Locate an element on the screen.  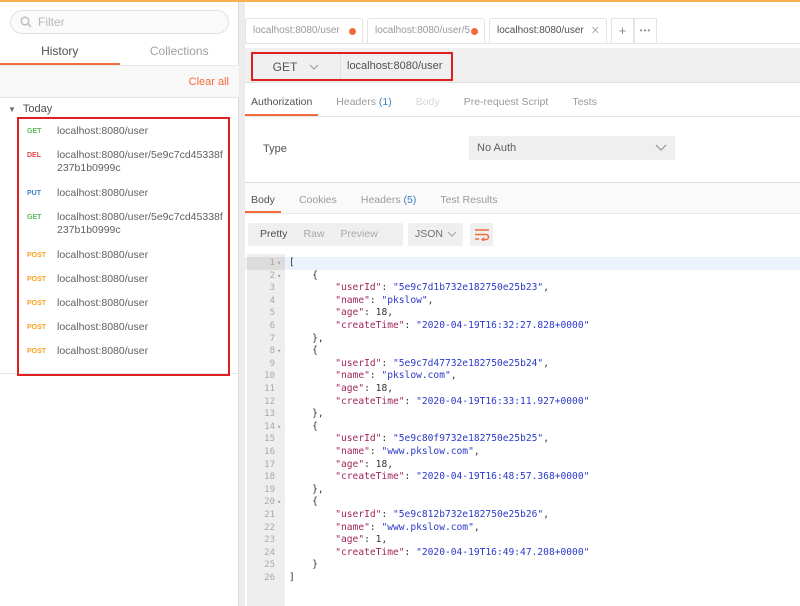
history-item: GET localhost:8080/user is located at coordinates (127, 131).